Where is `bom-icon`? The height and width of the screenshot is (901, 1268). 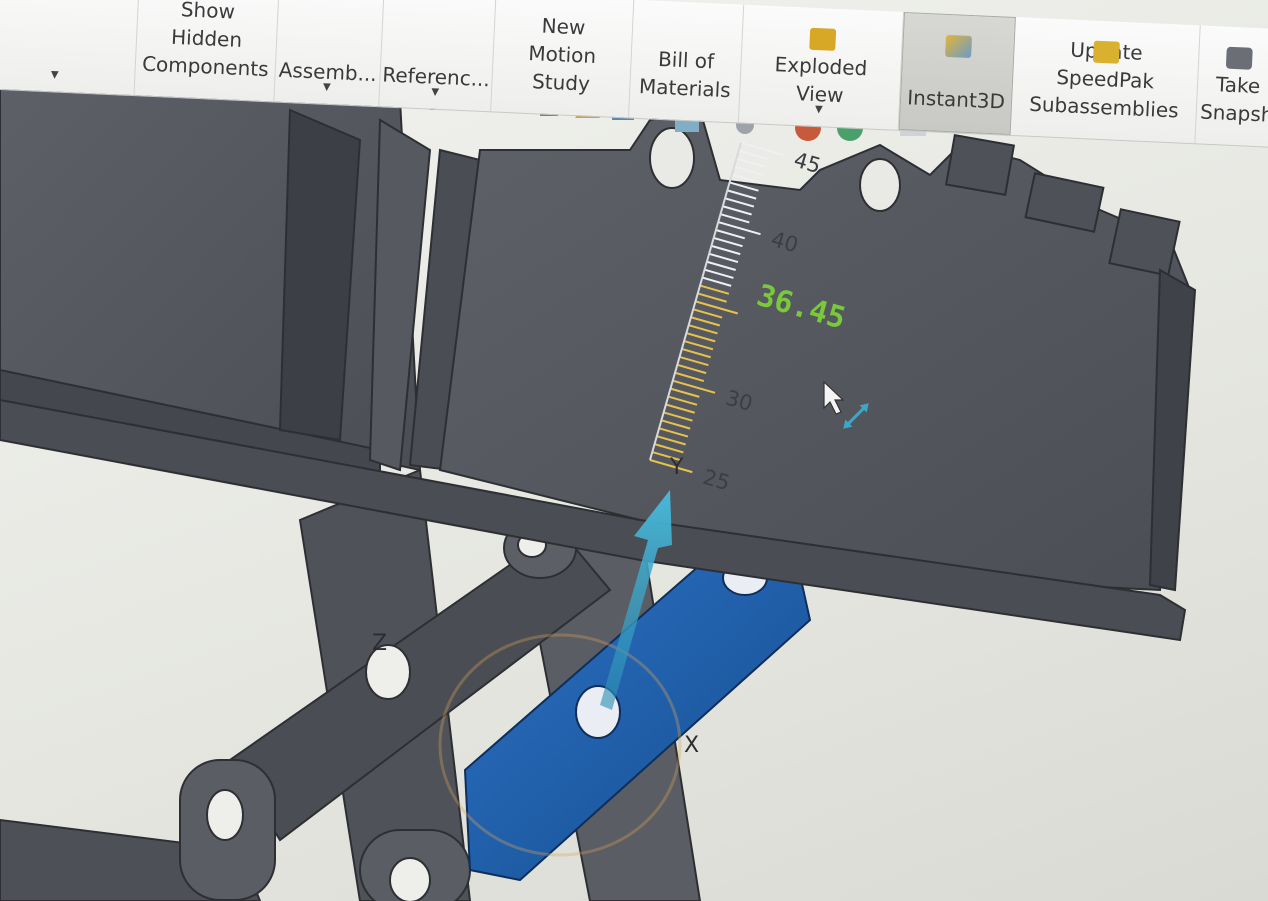
bom-icon is located at coordinates (687, 33).